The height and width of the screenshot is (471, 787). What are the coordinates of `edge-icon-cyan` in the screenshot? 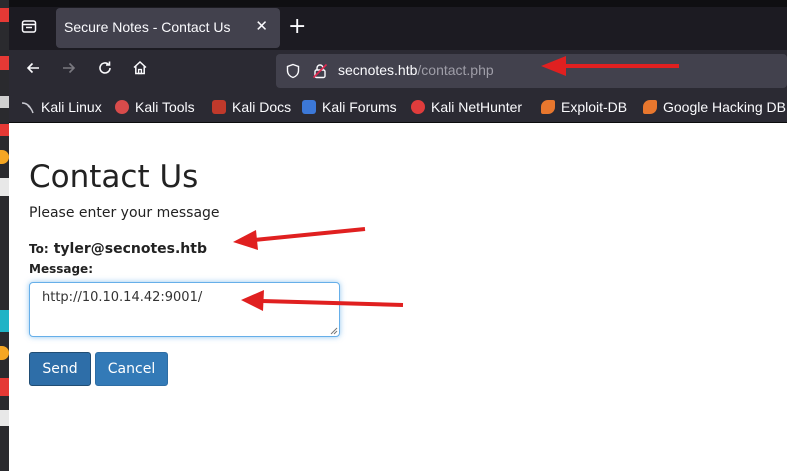 It's located at (4, 321).